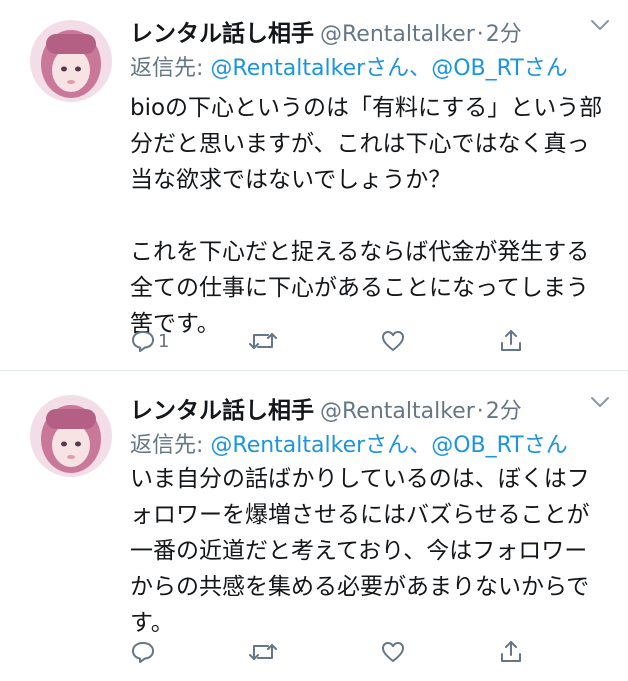 The height and width of the screenshot is (681, 628). I want to click on reply-button, so click(144, 652).